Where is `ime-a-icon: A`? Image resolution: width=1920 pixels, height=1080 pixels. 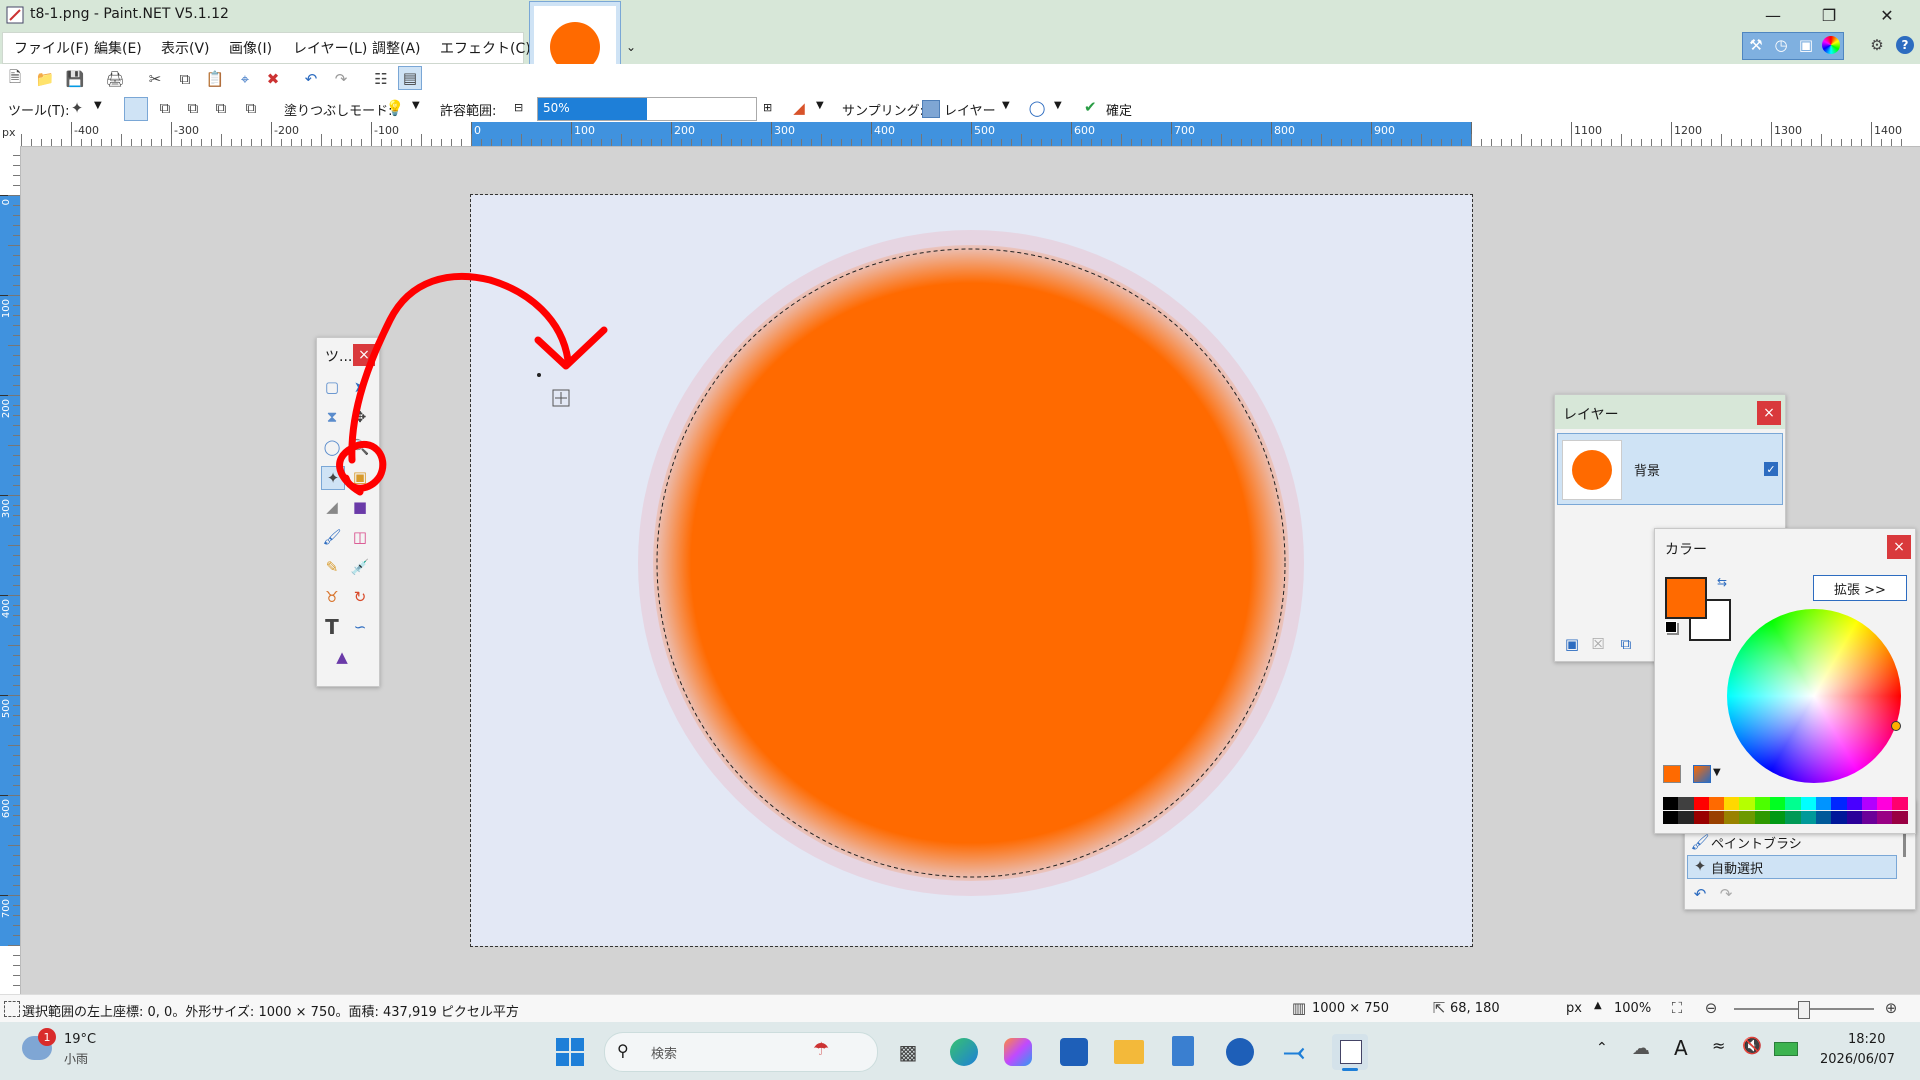 ime-a-icon: A is located at coordinates (1681, 1048).